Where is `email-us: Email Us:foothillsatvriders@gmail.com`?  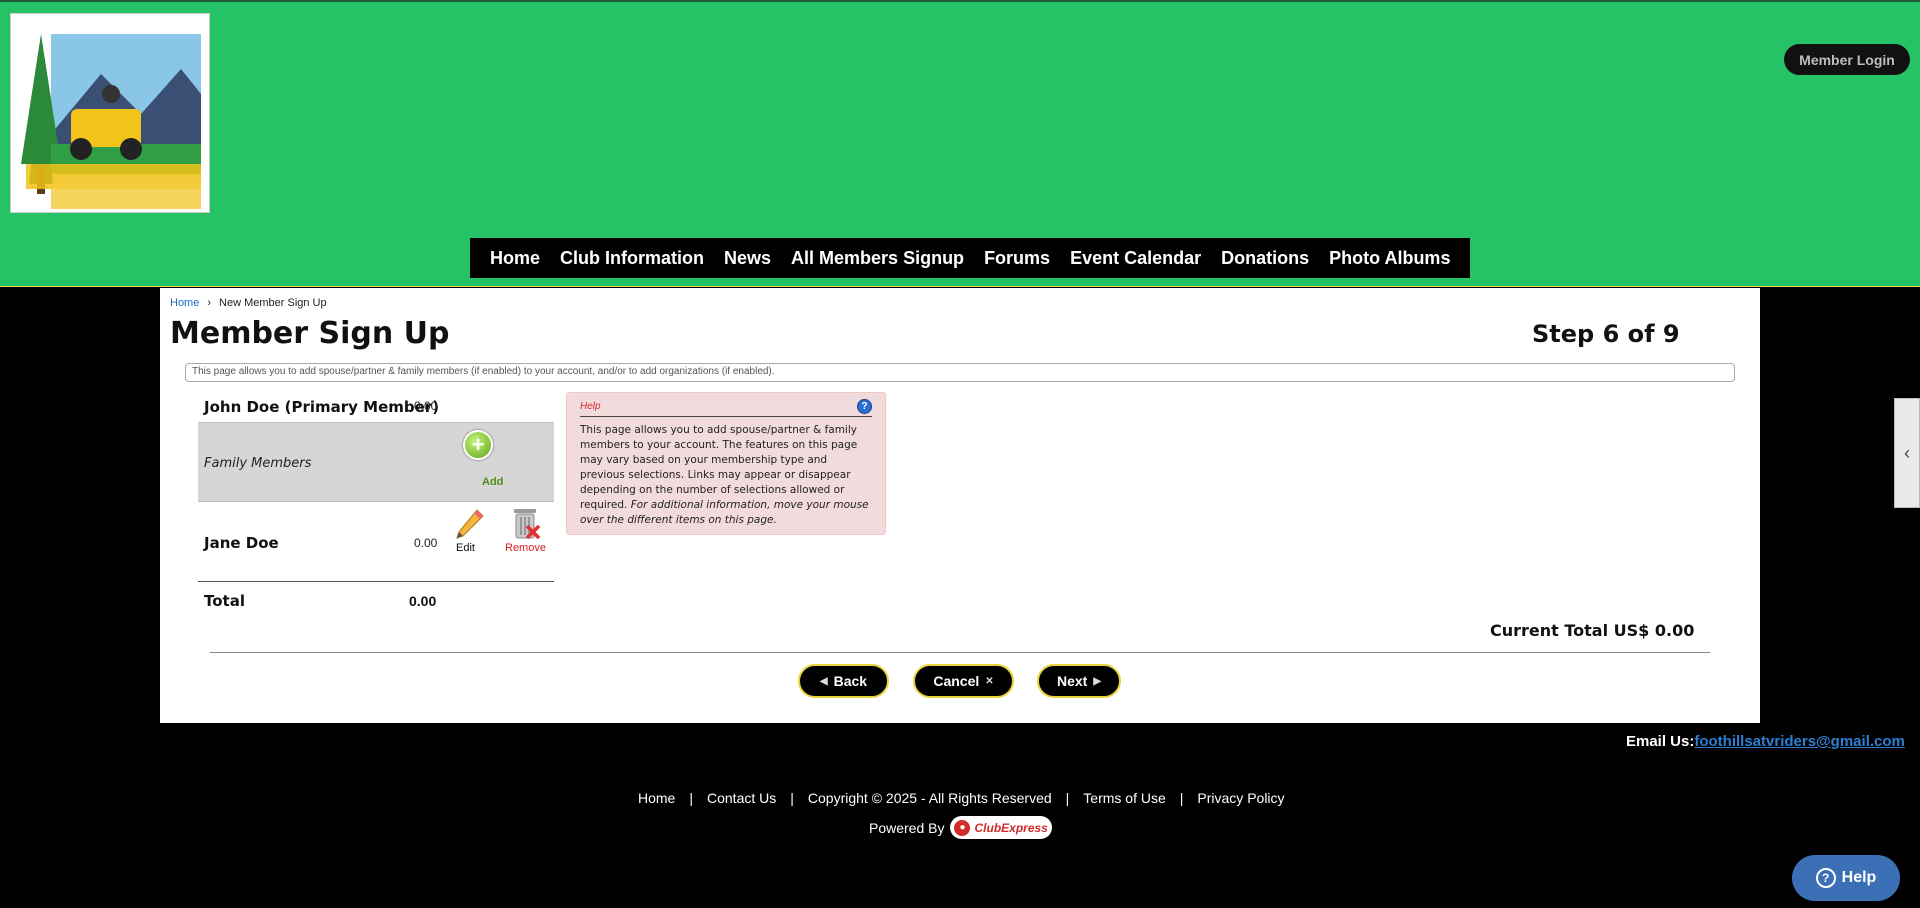
email-us: Email Us:foothillsatvriders@gmail.com is located at coordinates (1765, 741).